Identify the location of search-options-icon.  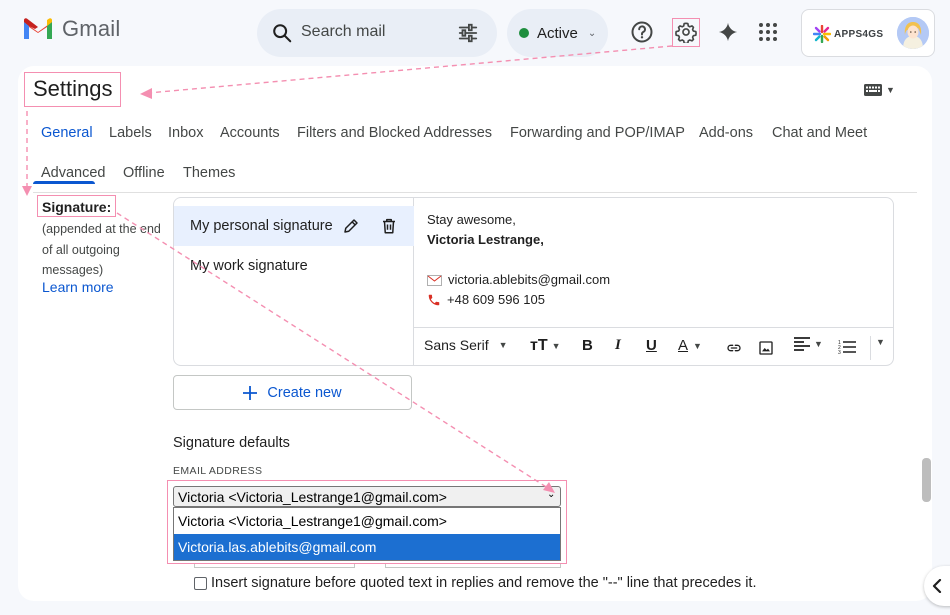
(468, 33).